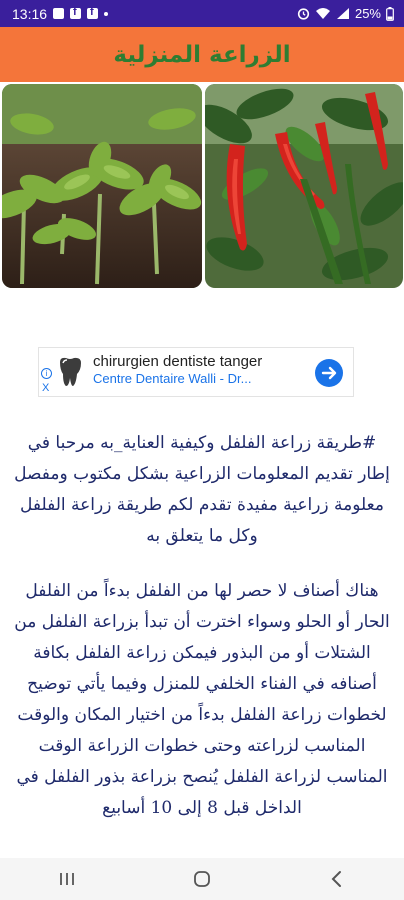  What do you see at coordinates (303, 14) in the screenshot?
I see `alarm-icon` at bounding box center [303, 14].